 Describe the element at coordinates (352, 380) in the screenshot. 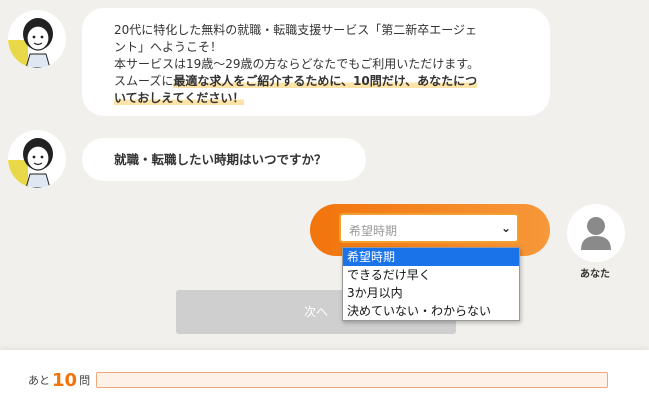

I see `progress-bar` at that location.